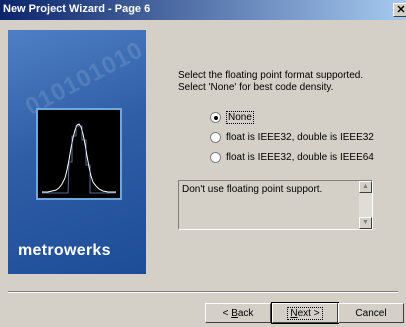  I want to click on back-button: < Back, so click(238, 313).